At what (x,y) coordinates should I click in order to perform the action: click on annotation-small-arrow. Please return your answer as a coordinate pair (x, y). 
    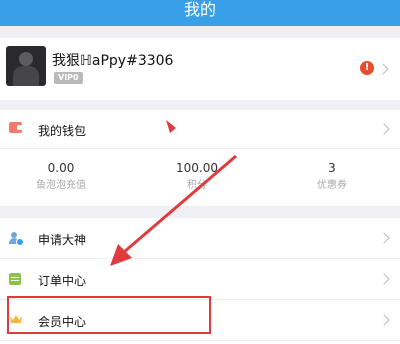
    Looking at the image, I should click on (171, 126).